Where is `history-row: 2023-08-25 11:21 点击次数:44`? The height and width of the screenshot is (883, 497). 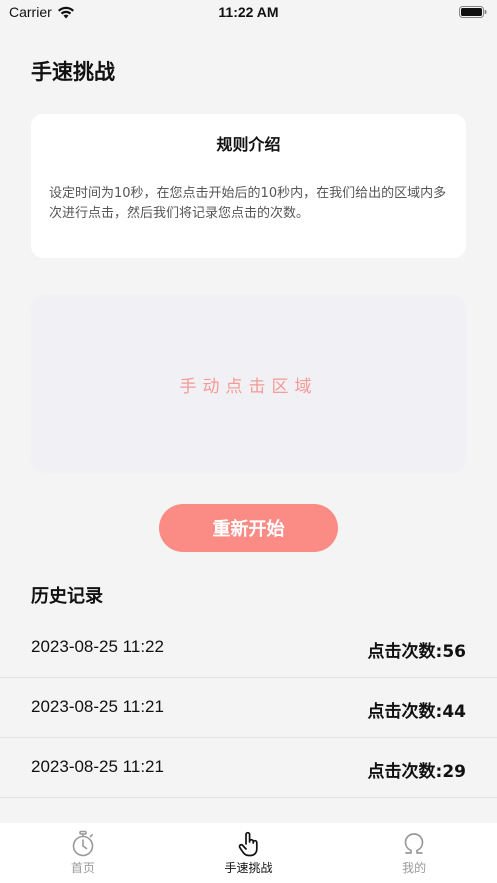
history-row: 2023-08-25 11:21 点击次数:44 is located at coordinates (248, 708).